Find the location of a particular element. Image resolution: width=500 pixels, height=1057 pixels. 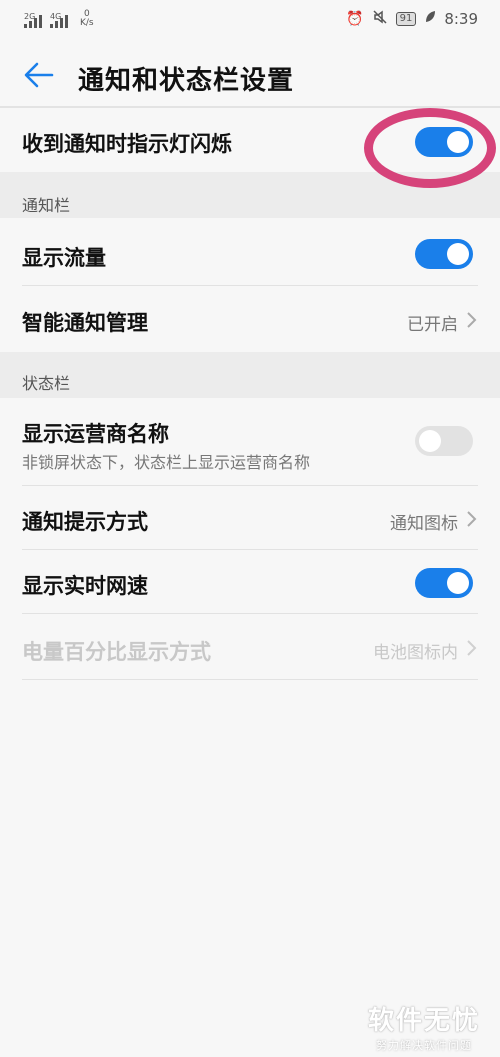

battery-percentage-value: 电池图标内 is located at coordinates (415, 653).